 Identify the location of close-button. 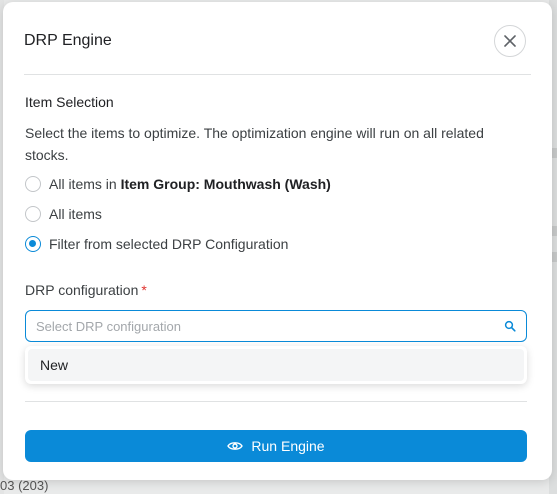
(510, 41).